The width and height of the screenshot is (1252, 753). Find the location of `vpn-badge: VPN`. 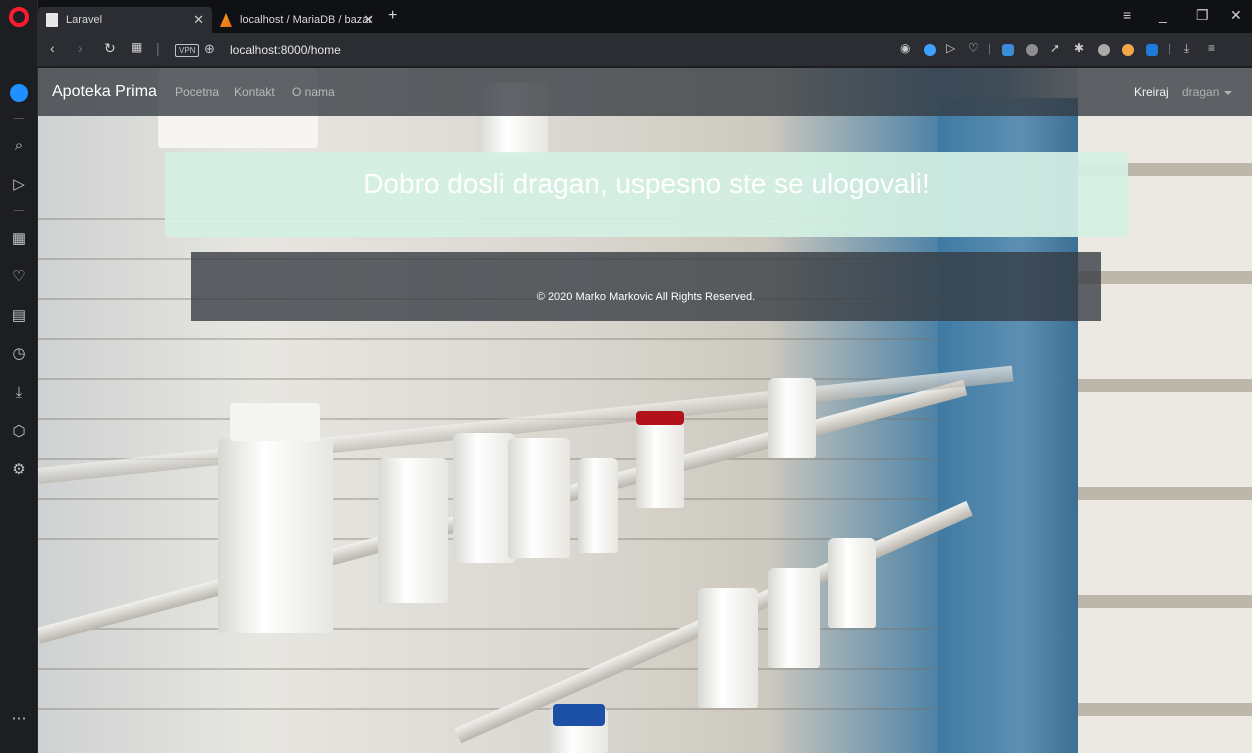

vpn-badge: VPN is located at coordinates (187, 50).